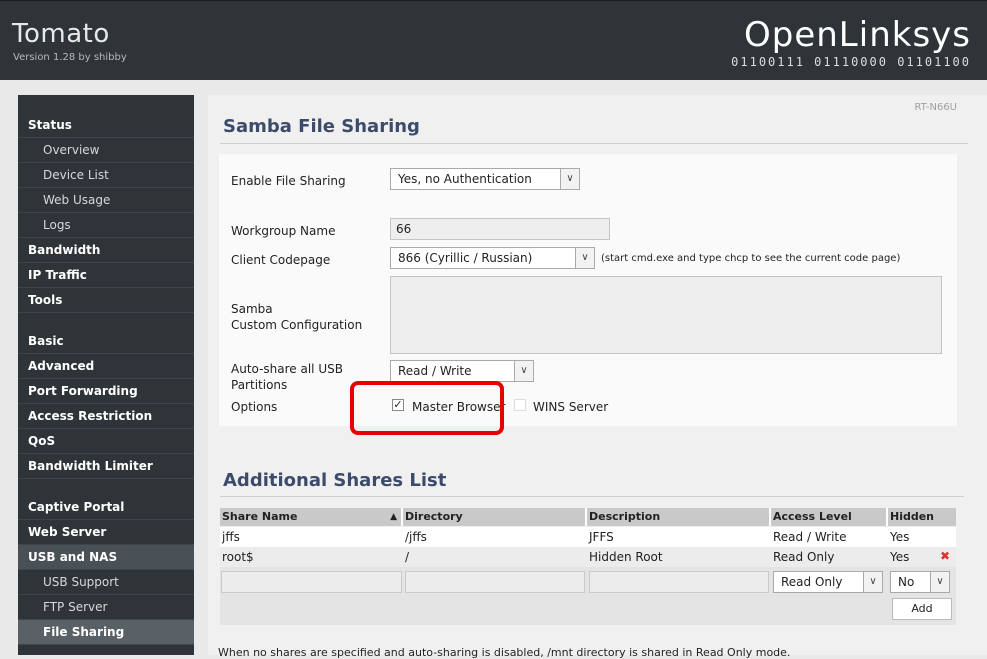 The height and width of the screenshot is (659, 987). What do you see at coordinates (106, 341) in the screenshot?
I see `sidebar-item-basic: Basic` at bounding box center [106, 341].